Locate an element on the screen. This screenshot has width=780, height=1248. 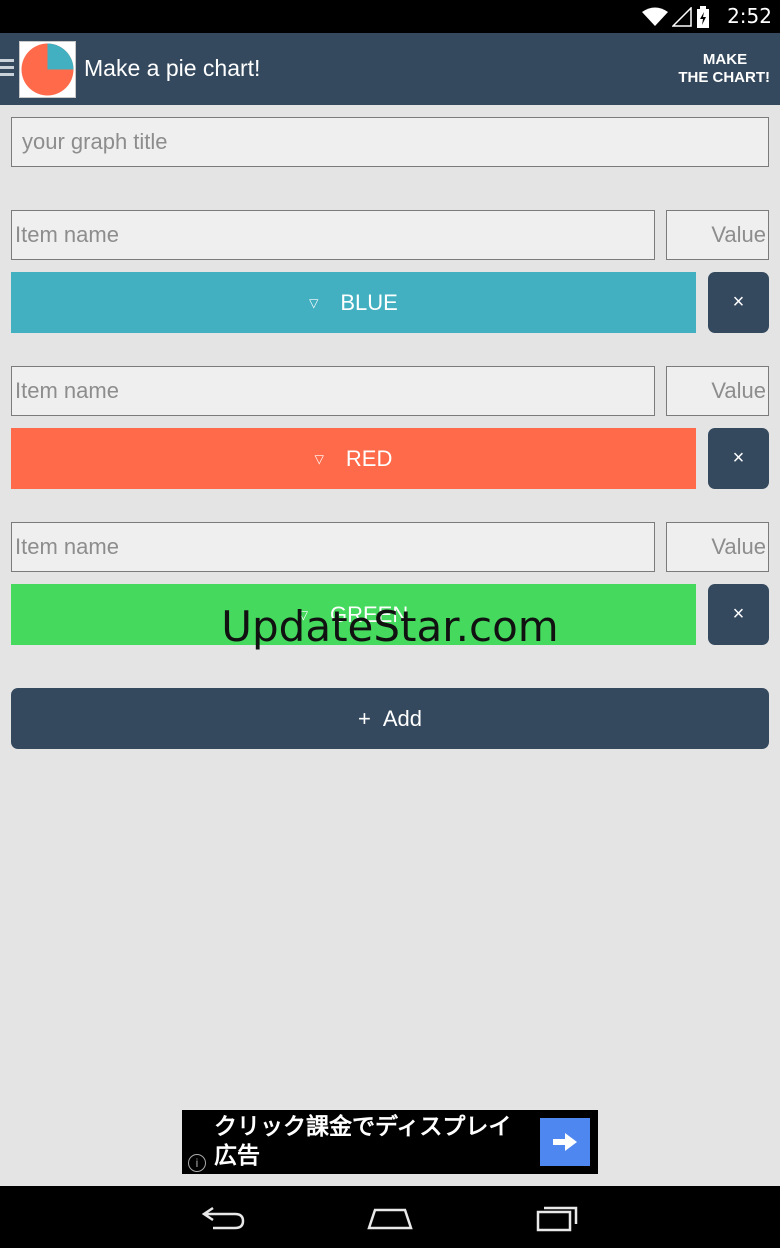
status-icons is located at coordinates (676, 17).